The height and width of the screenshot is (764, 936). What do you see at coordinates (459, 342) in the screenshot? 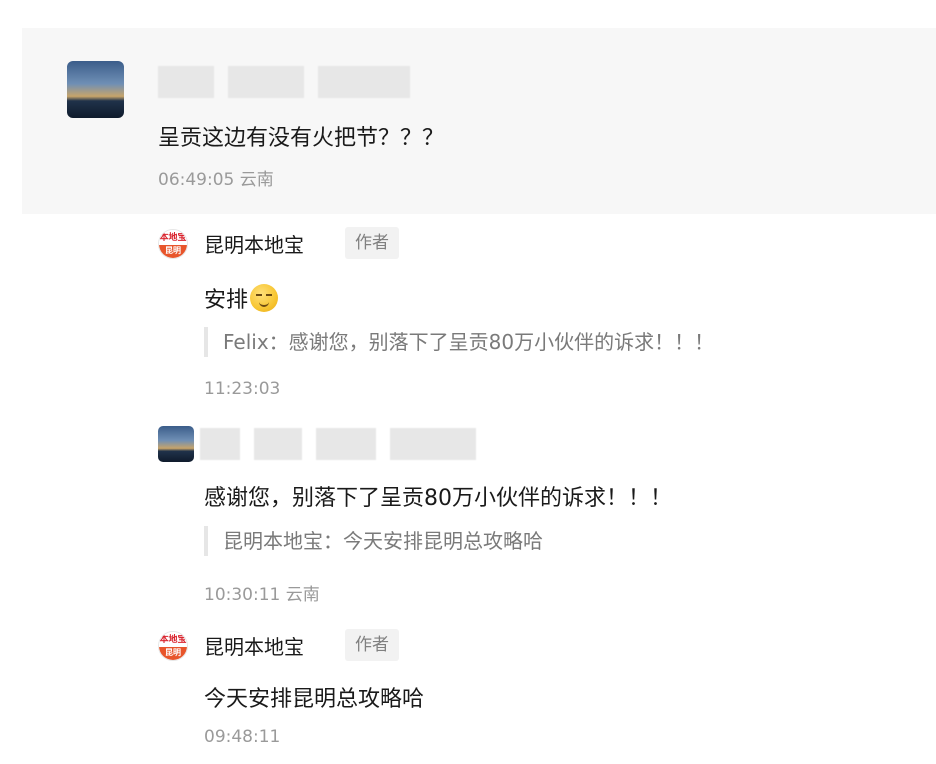
I see `reply-quote: Felix：感谢您，别落下了呈贡80万小伙伴的诉求！！！` at bounding box center [459, 342].